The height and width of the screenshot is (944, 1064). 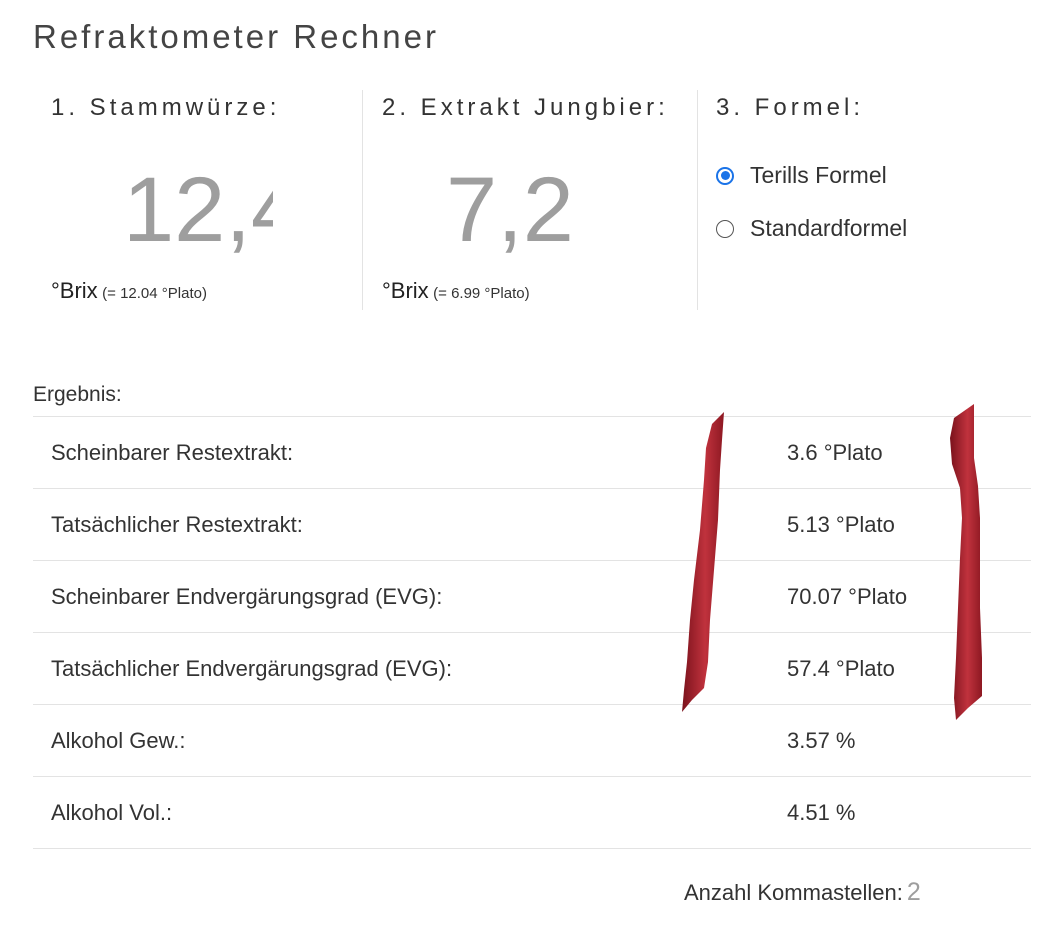 I want to click on table-row: Tatsächlicher Restextrakt: 5.13 °Plato, so click(x=532, y=524).